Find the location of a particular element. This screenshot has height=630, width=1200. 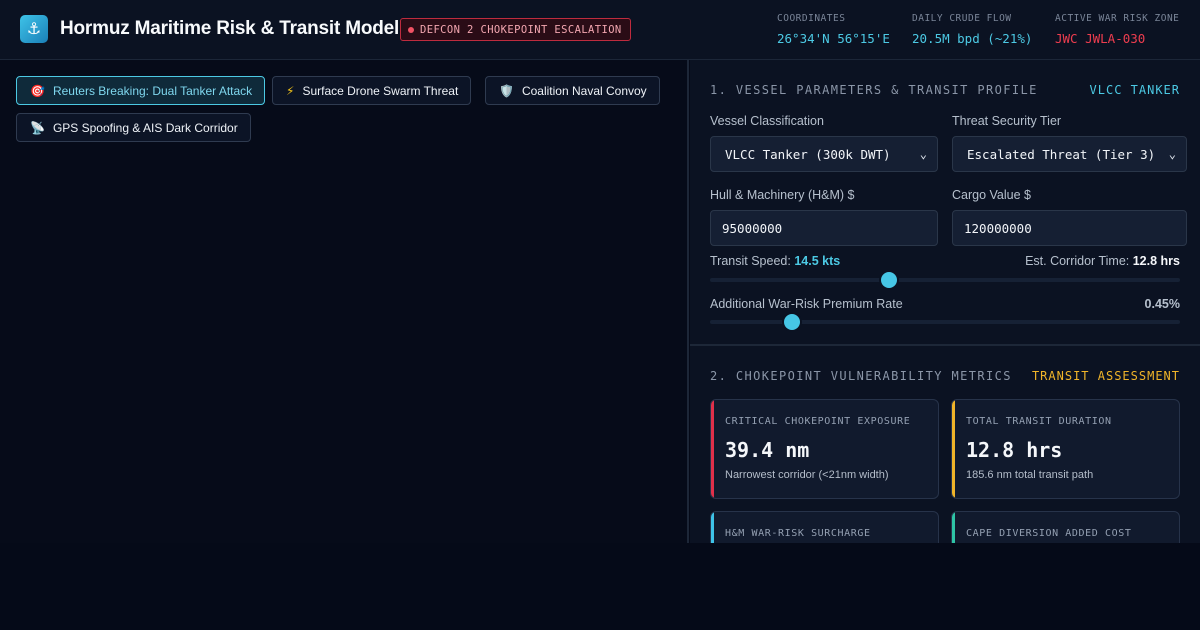

hull-value-text: 95000000 is located at coordinates (752, 228).